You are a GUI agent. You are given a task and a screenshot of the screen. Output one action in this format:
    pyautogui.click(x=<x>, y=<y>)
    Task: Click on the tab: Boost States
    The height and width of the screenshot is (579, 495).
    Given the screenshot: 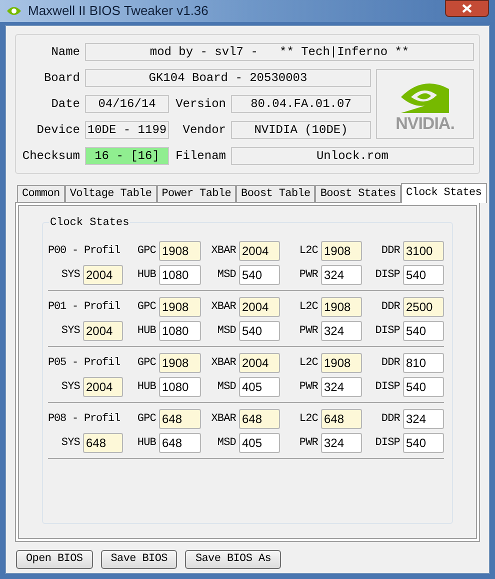 What is the action you would take?
    pyautogui.click(x=358, y=193)
    